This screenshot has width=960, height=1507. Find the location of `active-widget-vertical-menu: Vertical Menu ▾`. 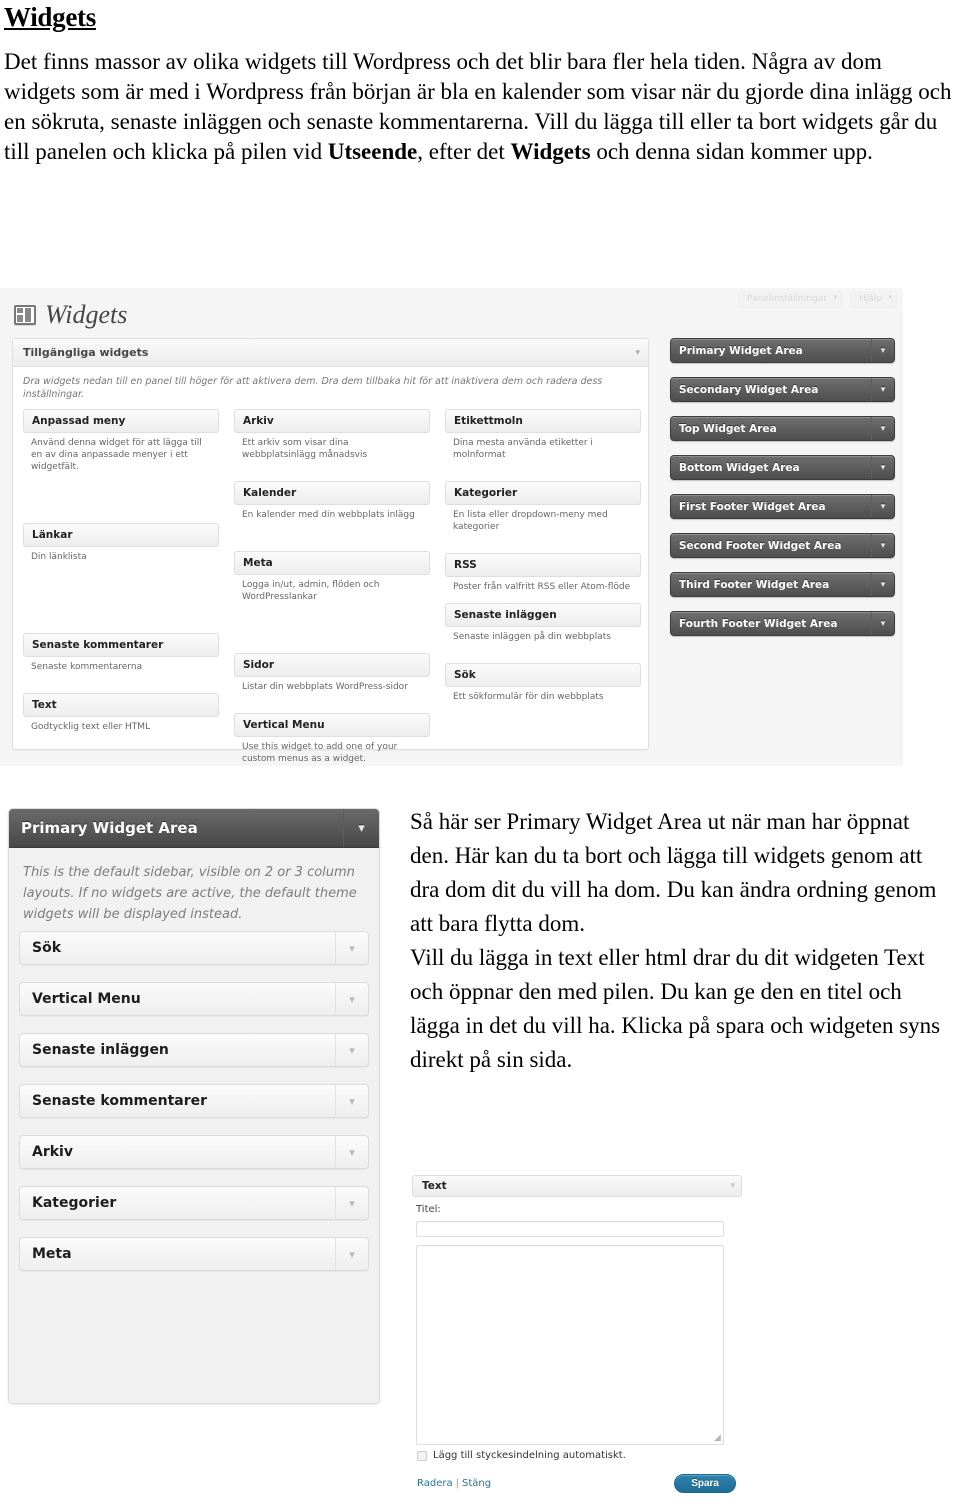

active-widget-vertical-menu: Vertical Menu ▾ is located at coordinates (194, 999).